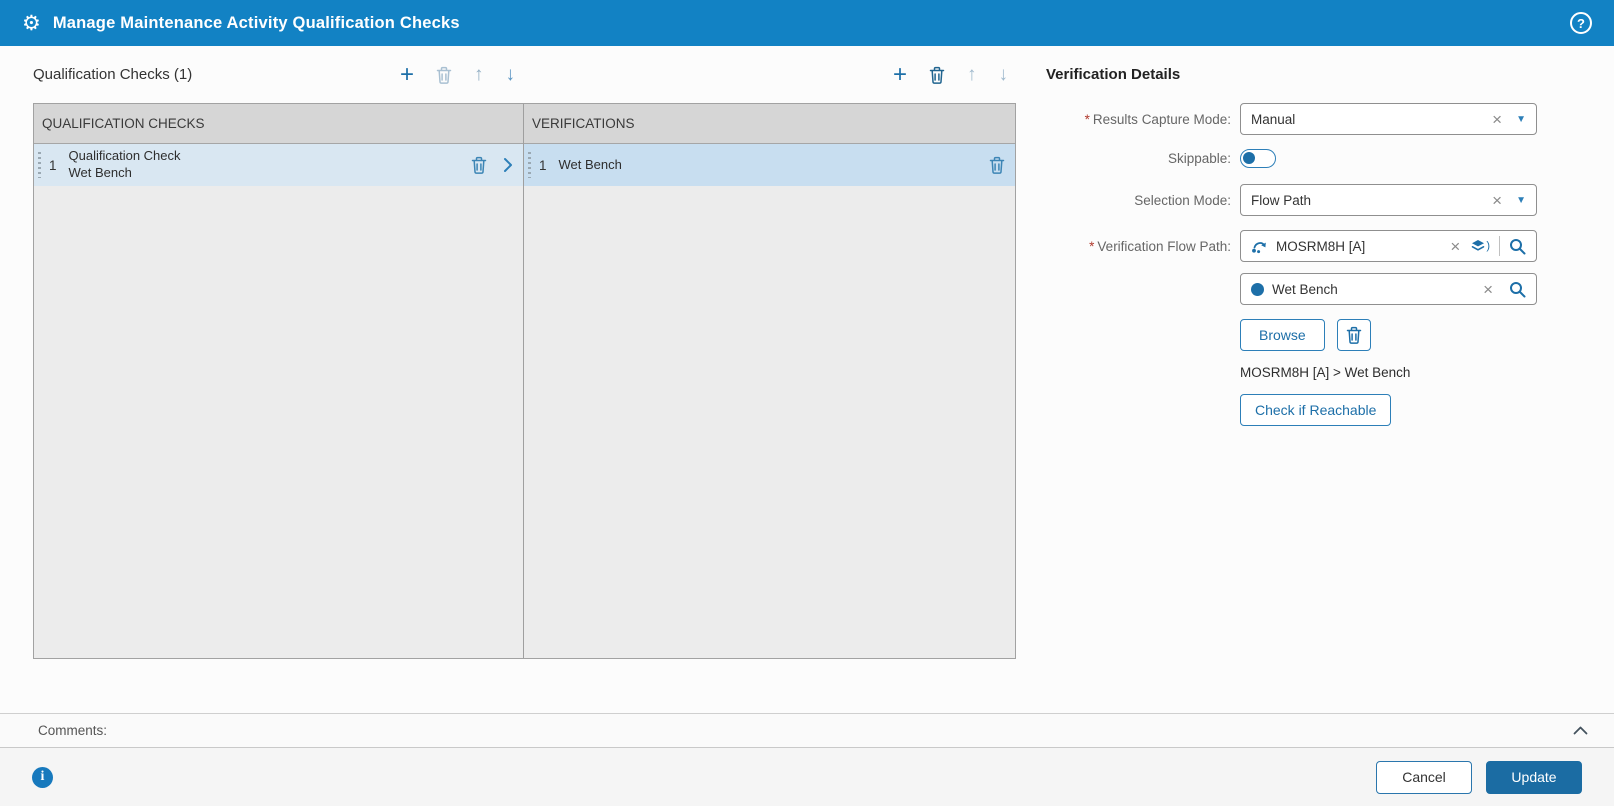 The image size is (1614, 806). Describe the element at coordinates (1424, 777) in the screenshot. I see `cancel-button: Cancel` at that location.